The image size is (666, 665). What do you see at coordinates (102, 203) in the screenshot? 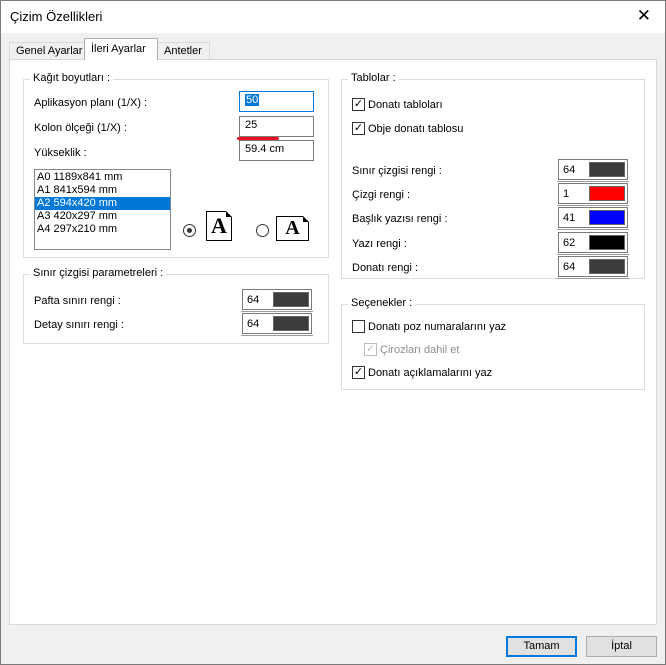
I see `list-item: A2 594x420 mm` at bounding box center [102, 203].